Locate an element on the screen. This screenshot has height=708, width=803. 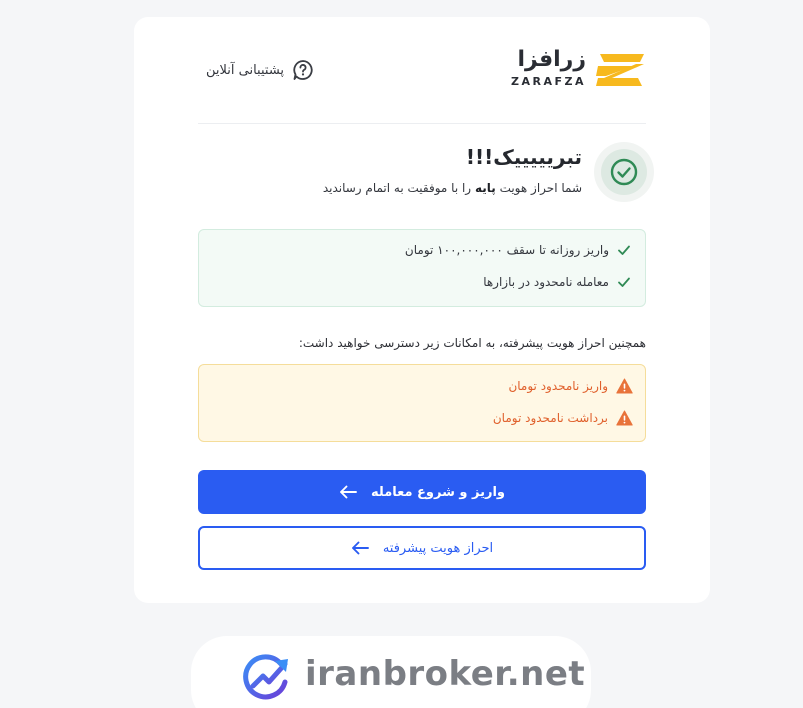
logo-text-en: ZARAFZA is located at coordinates (548, 81).